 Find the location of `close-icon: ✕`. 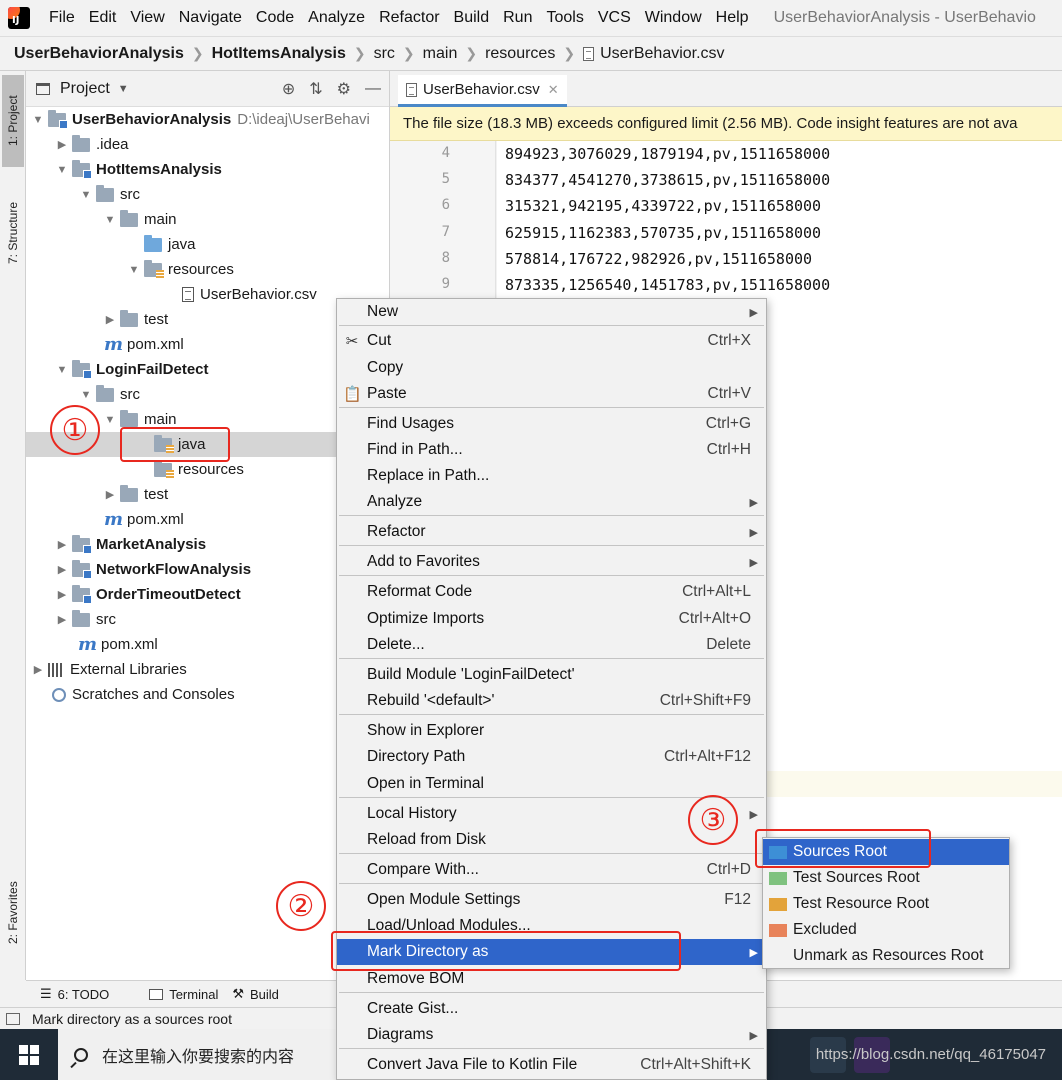

close-icon: ✕ is located at coordinates (553, 90).